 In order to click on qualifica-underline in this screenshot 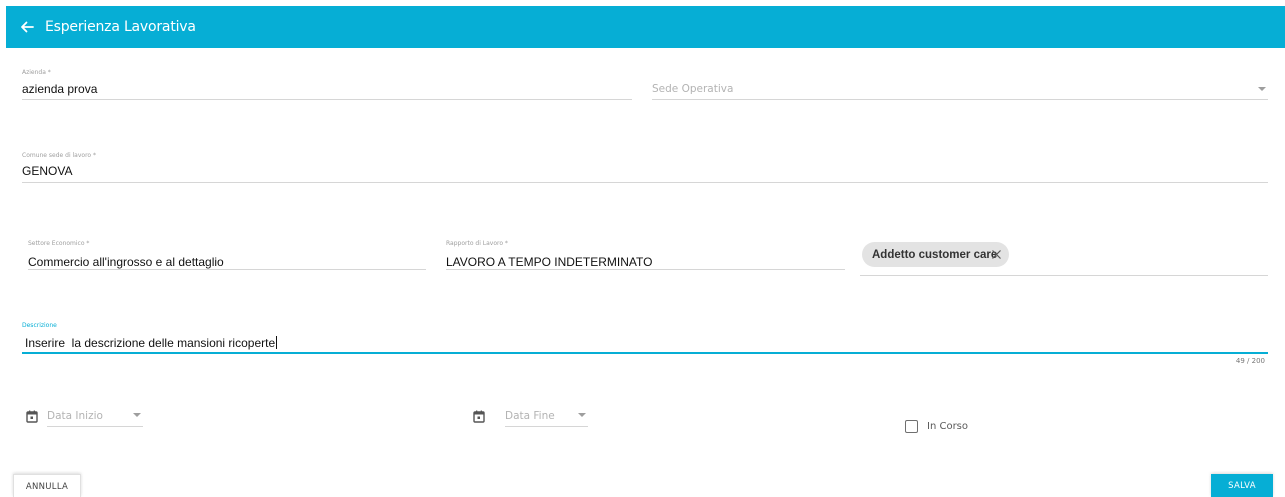, I will do `click(1064, 275)`.